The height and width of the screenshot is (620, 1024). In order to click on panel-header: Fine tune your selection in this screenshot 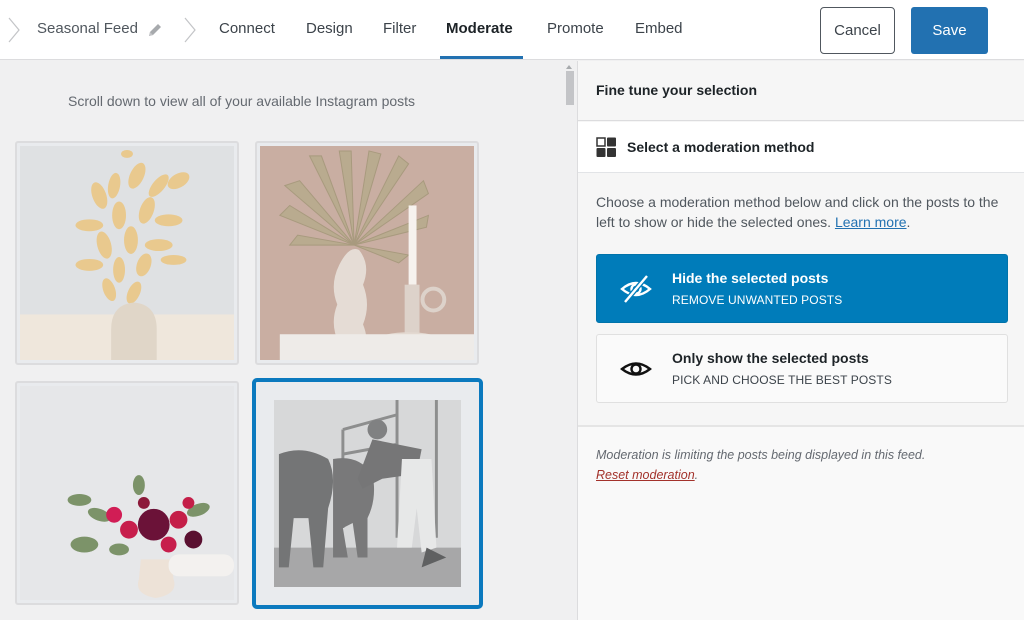, I will do `click(801, 91)`.